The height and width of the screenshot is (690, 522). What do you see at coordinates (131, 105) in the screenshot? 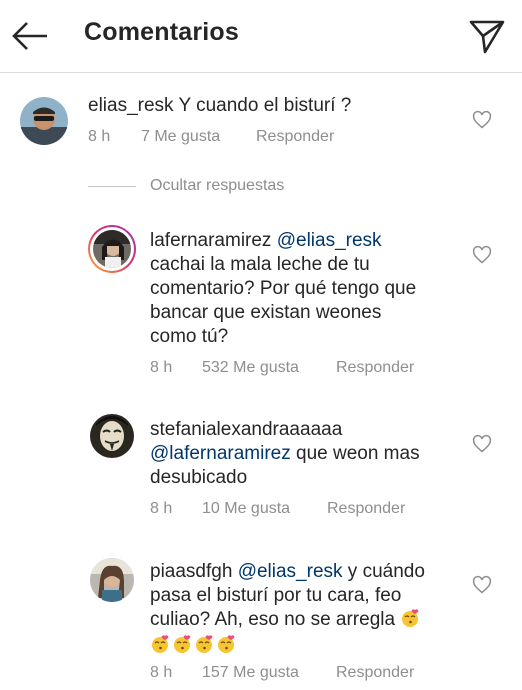
I see `comment-username: elias_resk` at bounding box center [131, 105].